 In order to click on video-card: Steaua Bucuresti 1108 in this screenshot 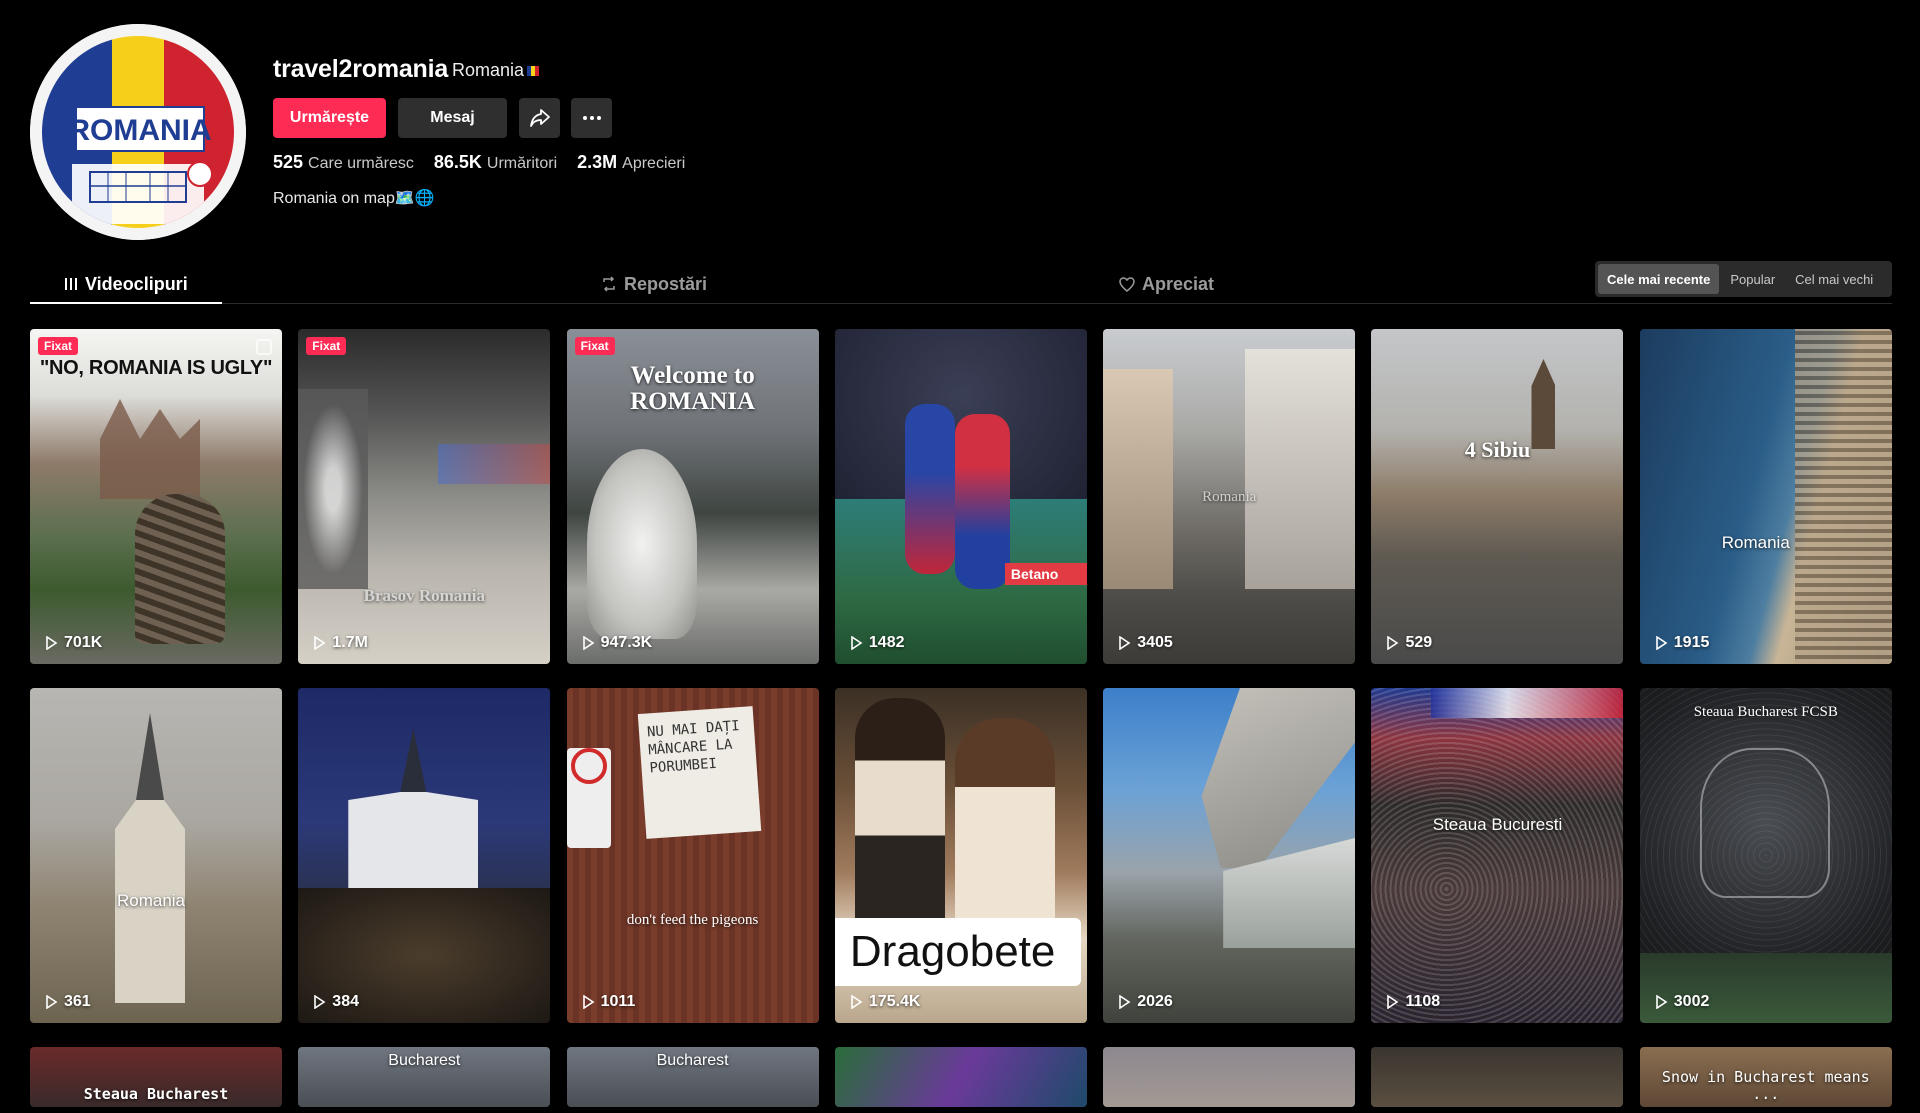, I will do `click(1497, 855)`.